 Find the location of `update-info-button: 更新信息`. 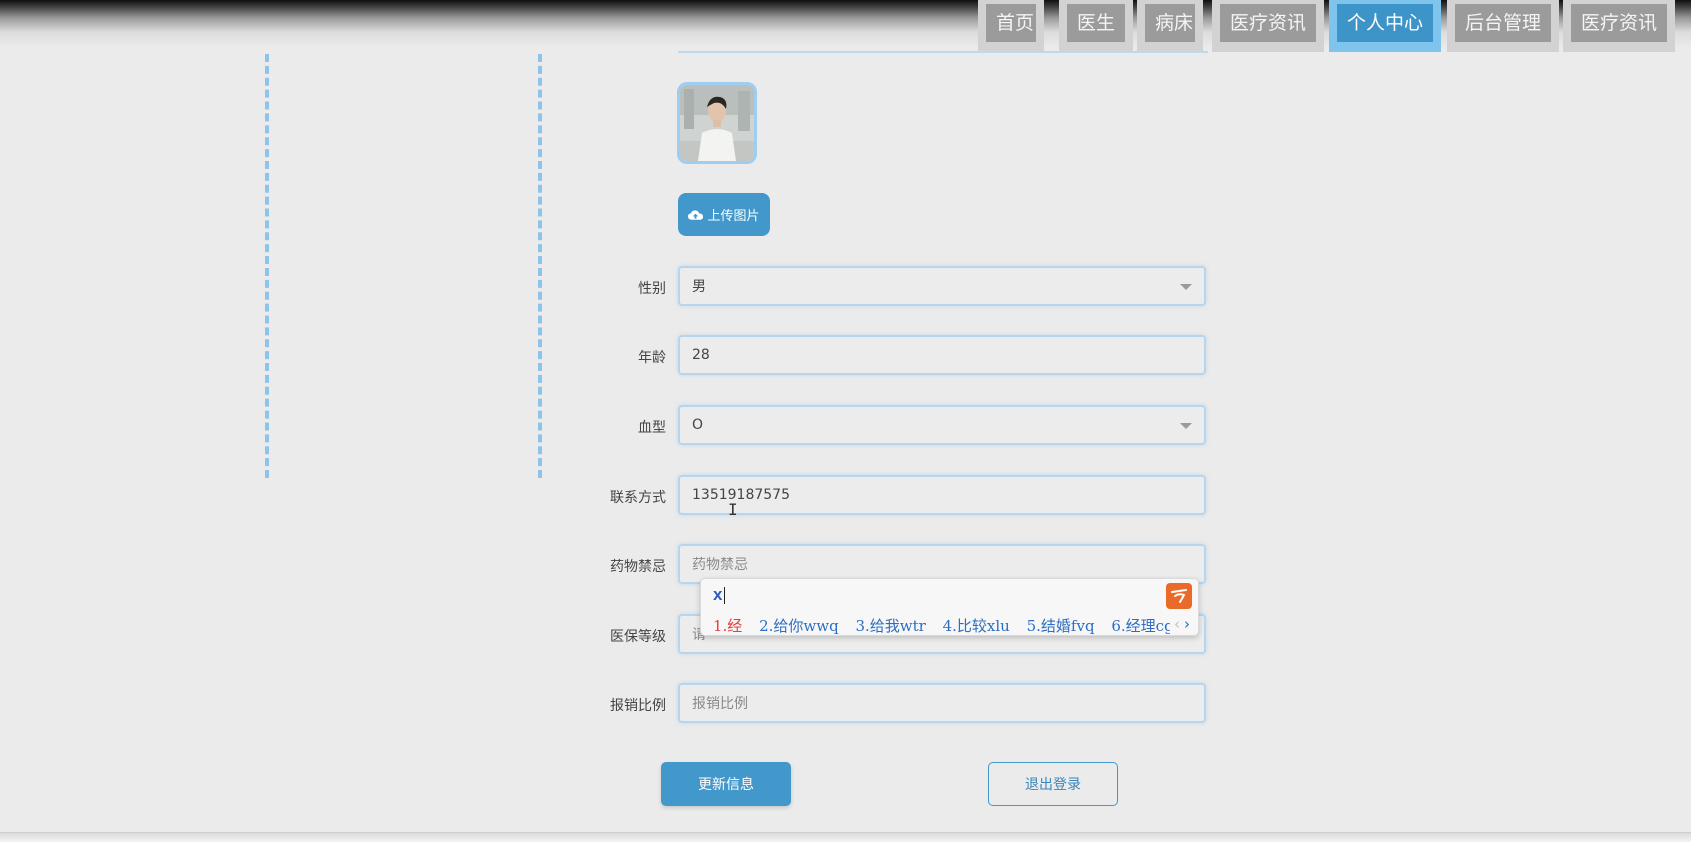

update-info-button: 更新信息 is located at coordinates (726, 784).